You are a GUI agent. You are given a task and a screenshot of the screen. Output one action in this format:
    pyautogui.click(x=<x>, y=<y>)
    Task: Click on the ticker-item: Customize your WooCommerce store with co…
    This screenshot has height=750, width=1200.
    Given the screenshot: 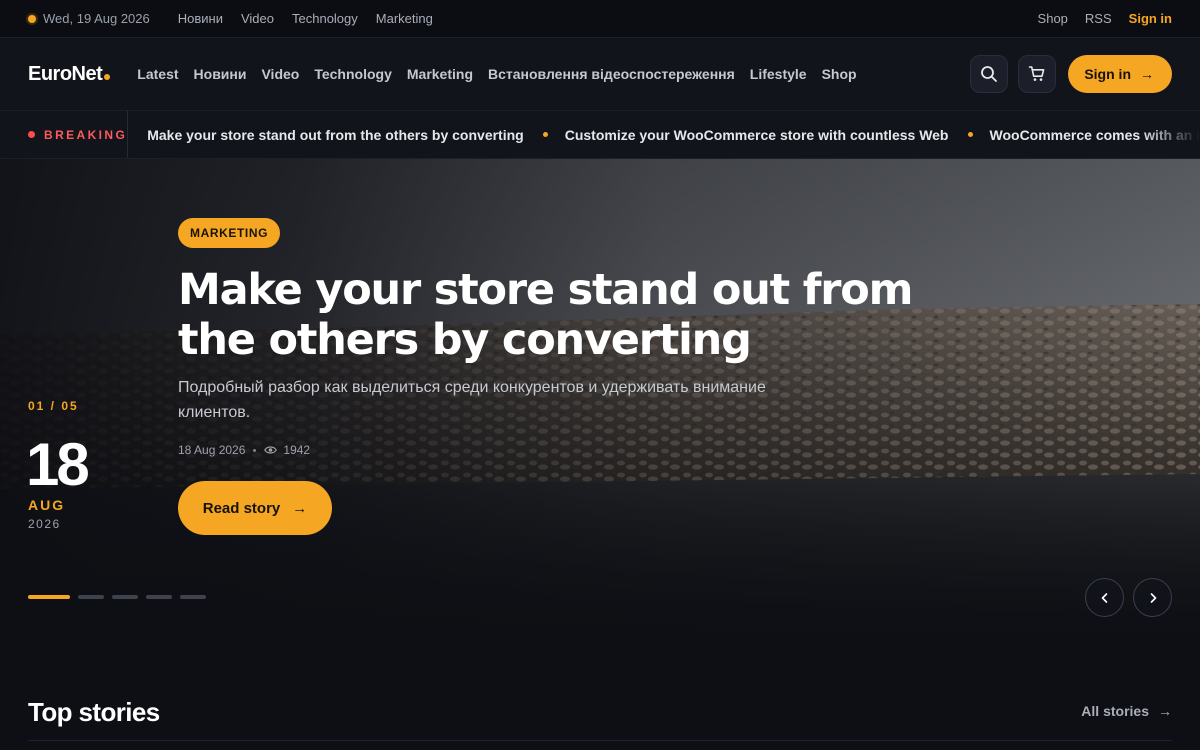 What is the action you would take?
    pyautogui.click(x=757, y=135)
    